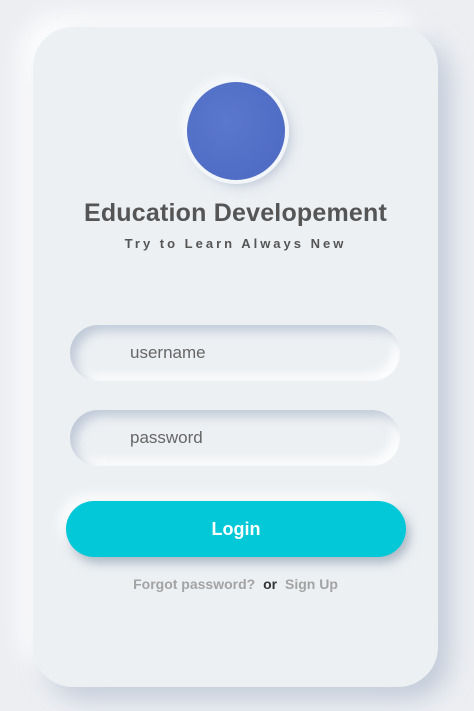  What do you see at coordinates (235, 213) in the screenshot?
I see `app-title: Education Developement` at bounding box center [235, 213].